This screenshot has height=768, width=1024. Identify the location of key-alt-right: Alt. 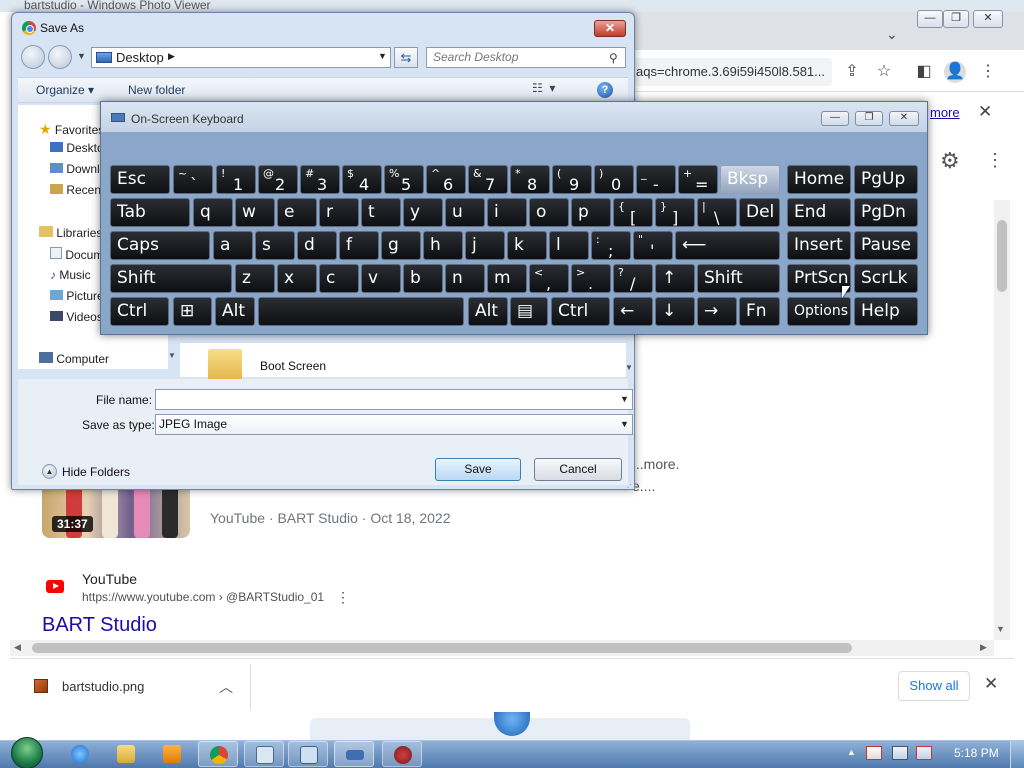
(488, 311).